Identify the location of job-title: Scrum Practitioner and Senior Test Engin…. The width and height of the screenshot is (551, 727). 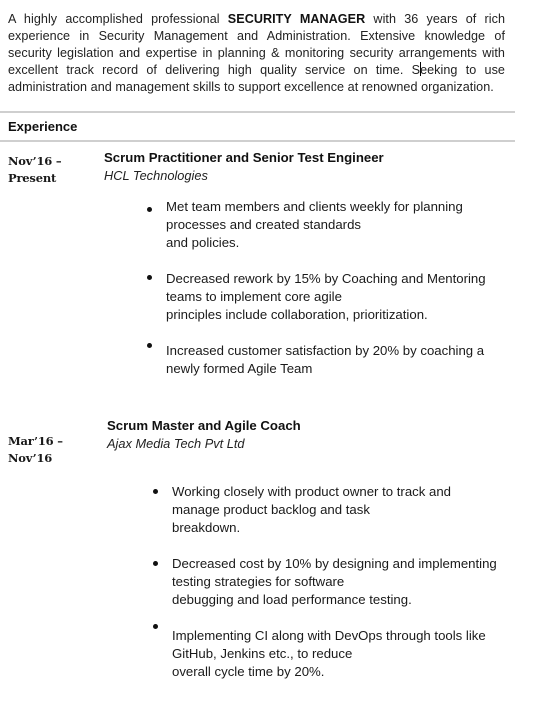
(244, 157).